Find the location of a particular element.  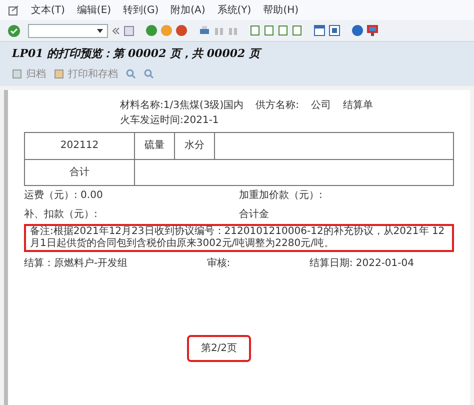

table-cell: 水分 is located at coordinates (195, 145).